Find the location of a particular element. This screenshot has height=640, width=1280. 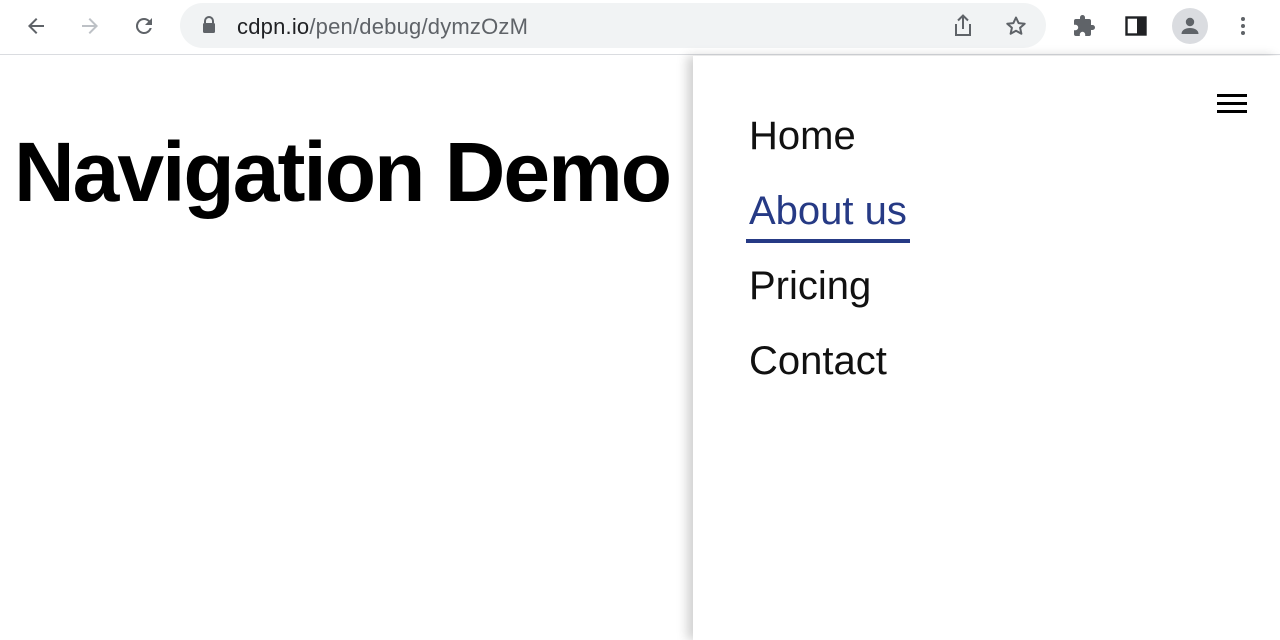

nav-item-pricing: Pricing is located at coordinates (828, 297).